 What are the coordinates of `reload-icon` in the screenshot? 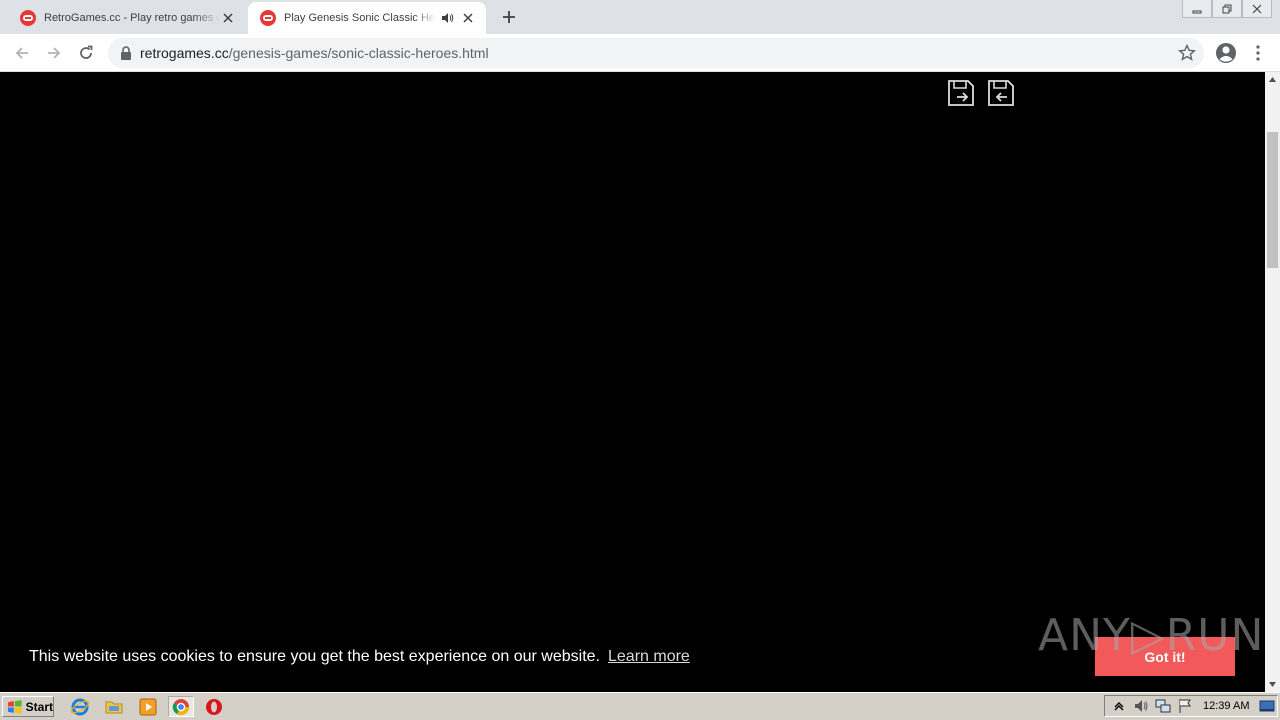 It's located at (86, 52).